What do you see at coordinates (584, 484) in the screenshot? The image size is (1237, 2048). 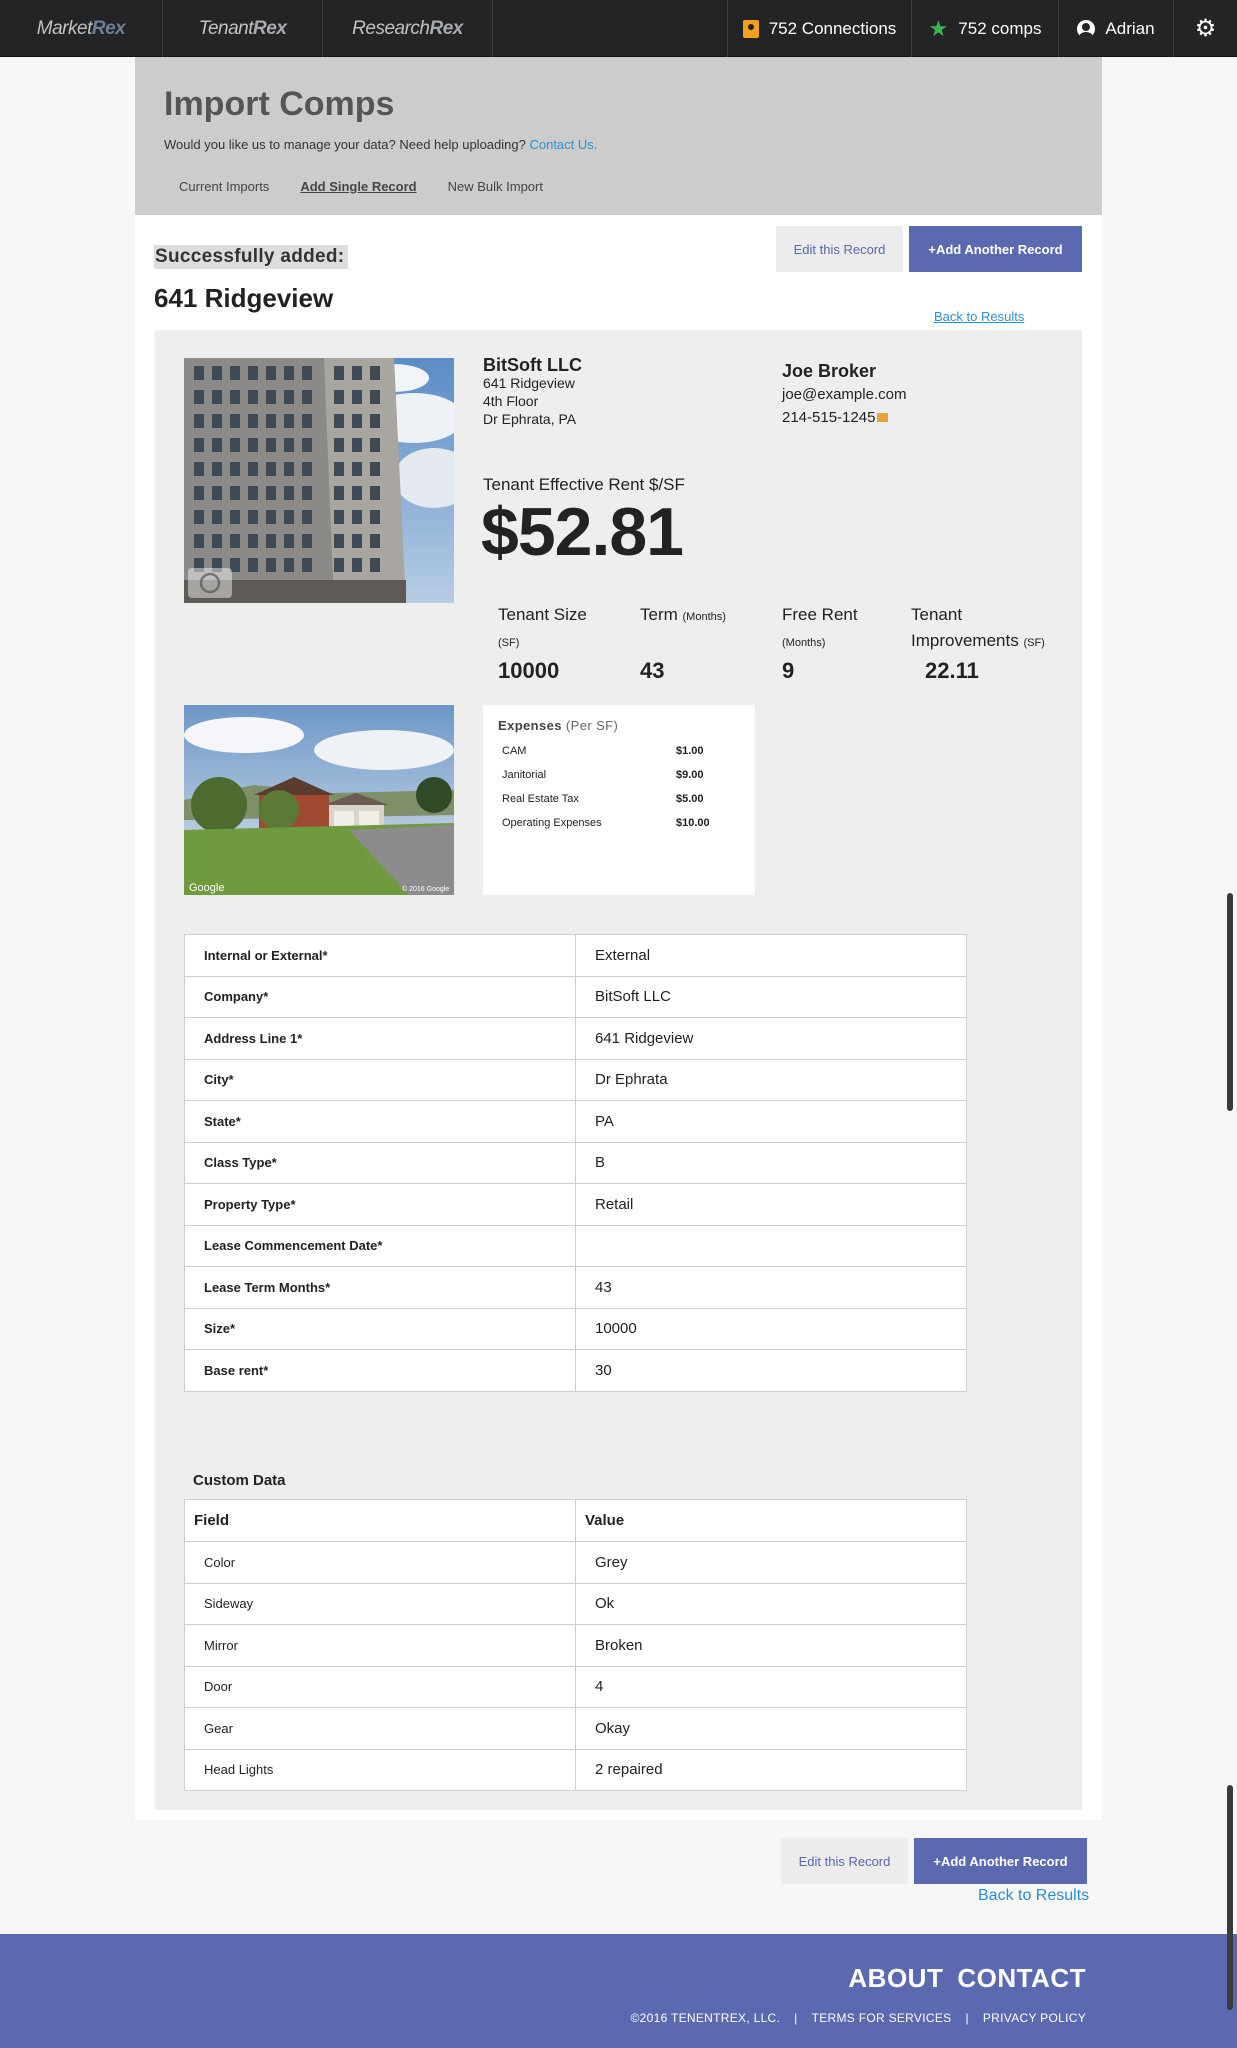 I see `effective-rent-label: Tenant Effective Rent $/SF` at bounding box center [584, 484].